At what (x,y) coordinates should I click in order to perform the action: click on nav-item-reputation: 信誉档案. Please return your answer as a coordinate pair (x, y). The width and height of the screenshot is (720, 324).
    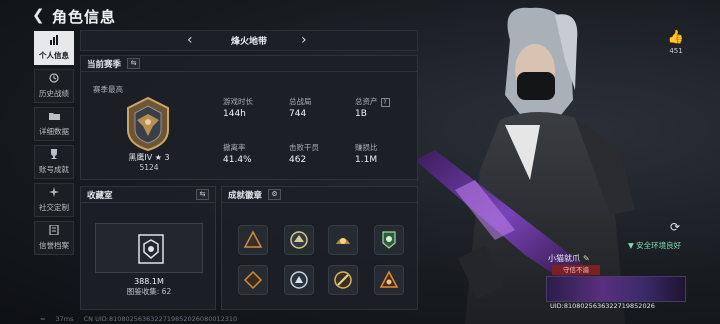
    Looking at the image, I should click on (54, 238).